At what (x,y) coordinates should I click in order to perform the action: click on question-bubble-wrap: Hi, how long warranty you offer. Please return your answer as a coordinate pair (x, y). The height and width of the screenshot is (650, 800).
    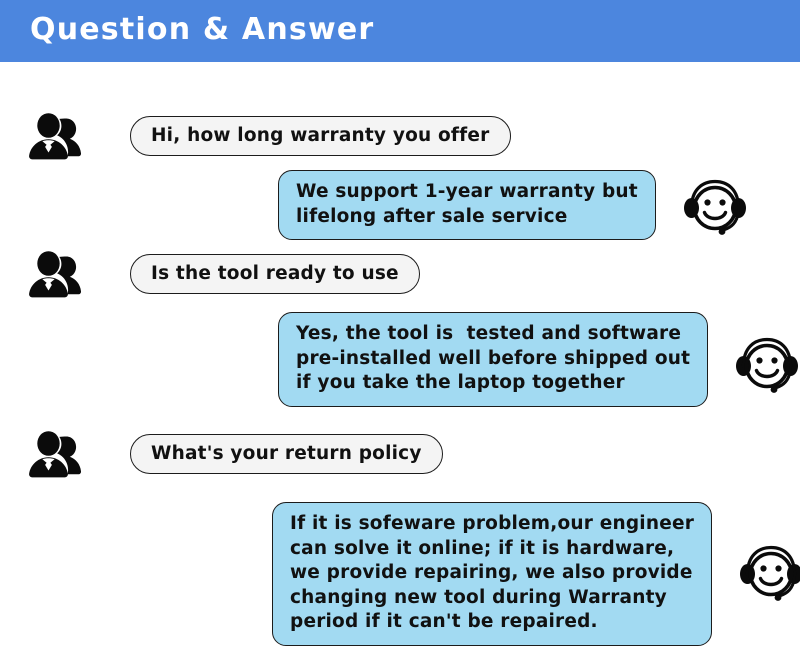
    Looking at the image, I should click on (320, 130).